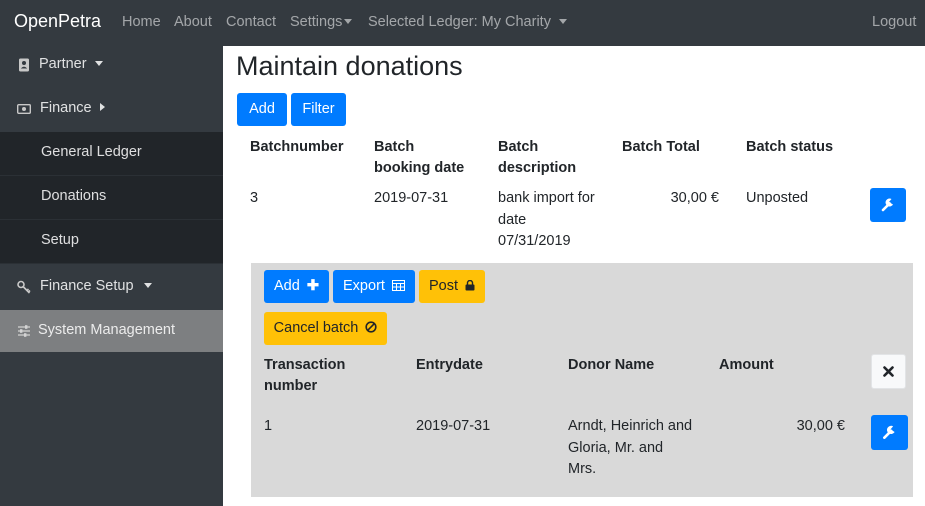  I want to click on add-transaction-button: Add ✚, so click(296, 286).